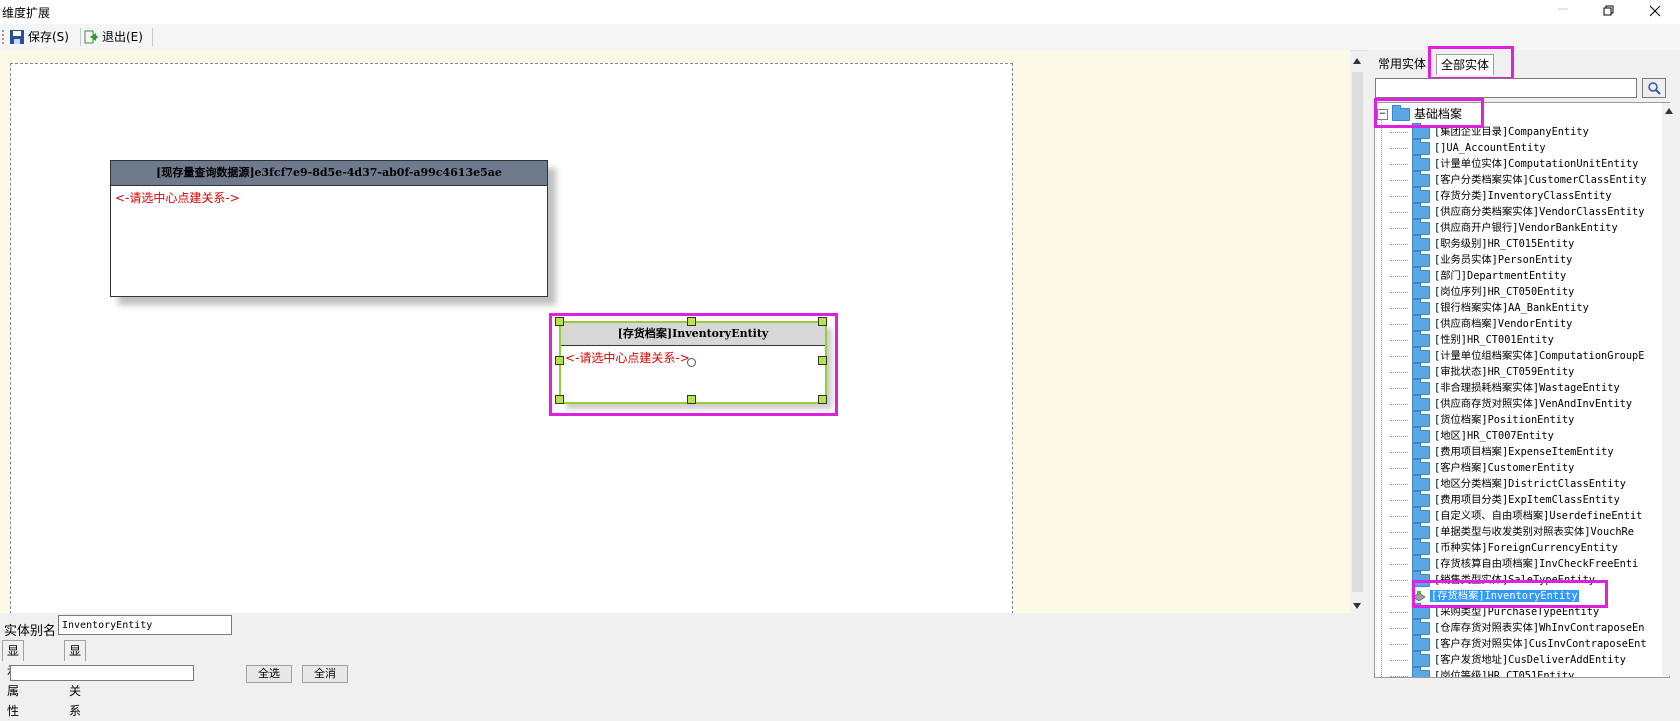  Describe the element at coordinates (1516, 515) in the screenshot. I see `tree-item: [自定义项、自由项档案]UserdefineEntit` at that location.